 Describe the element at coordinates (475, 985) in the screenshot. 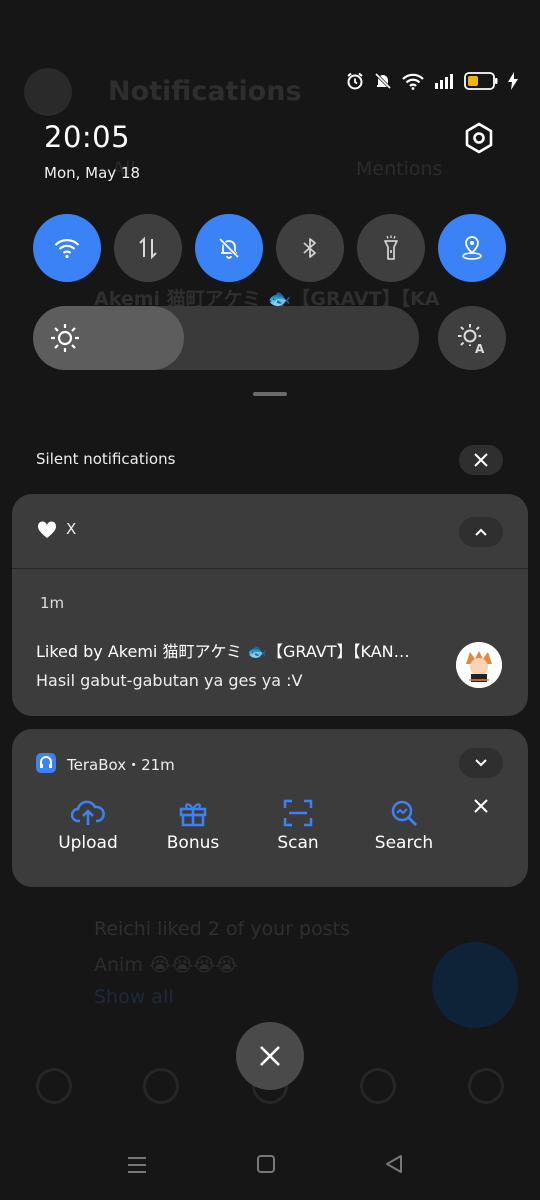

I see `background-fab` at that location.